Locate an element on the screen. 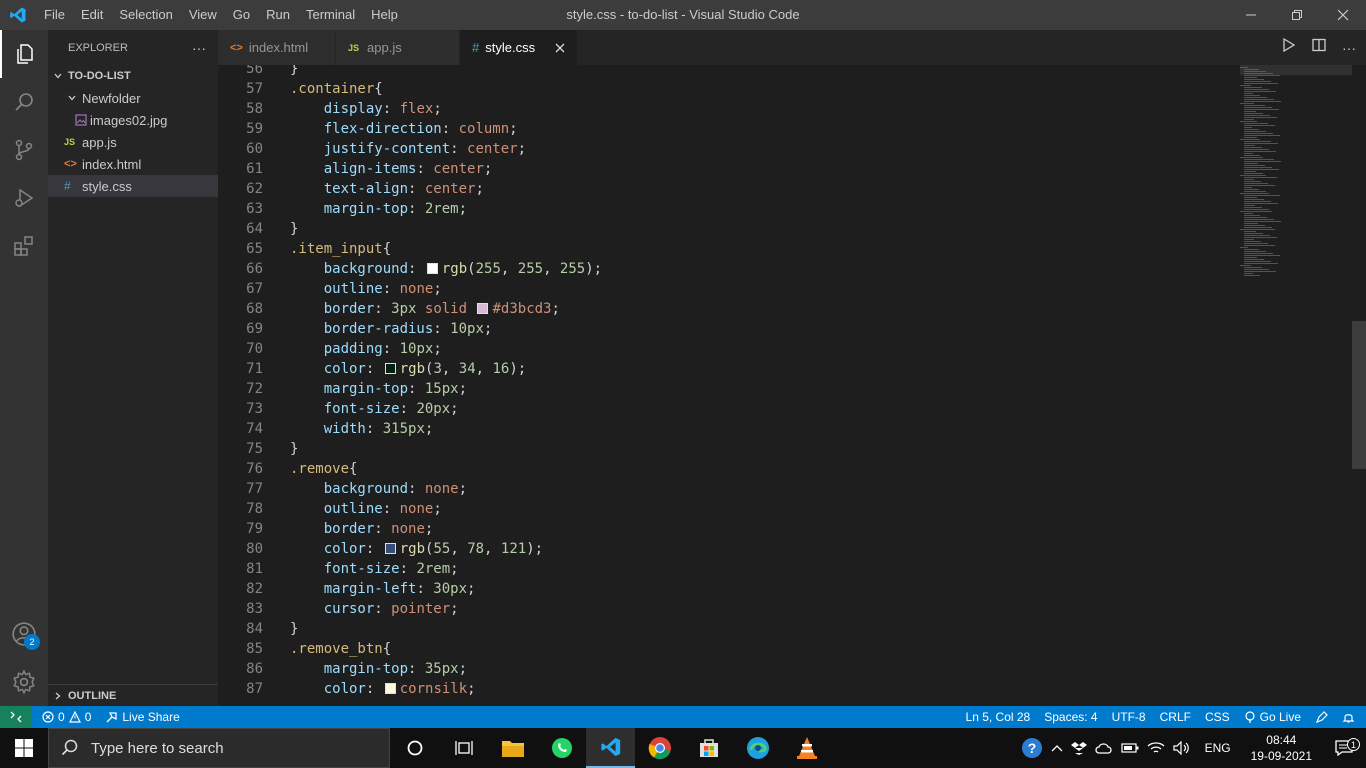  code-line: 80 color: rgb(55, 78, 121); is located at coordinates (723, 549).